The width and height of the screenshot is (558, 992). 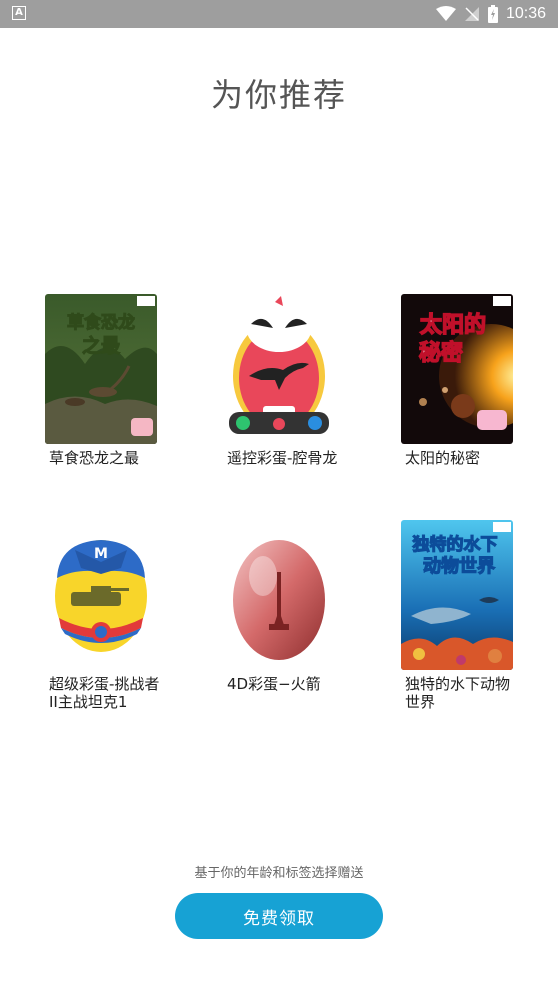 What do you see at coordinates (94, 458) in the screenshot?
I see `item-title: 草食恐龙之最` at bounding box center [94, 458].